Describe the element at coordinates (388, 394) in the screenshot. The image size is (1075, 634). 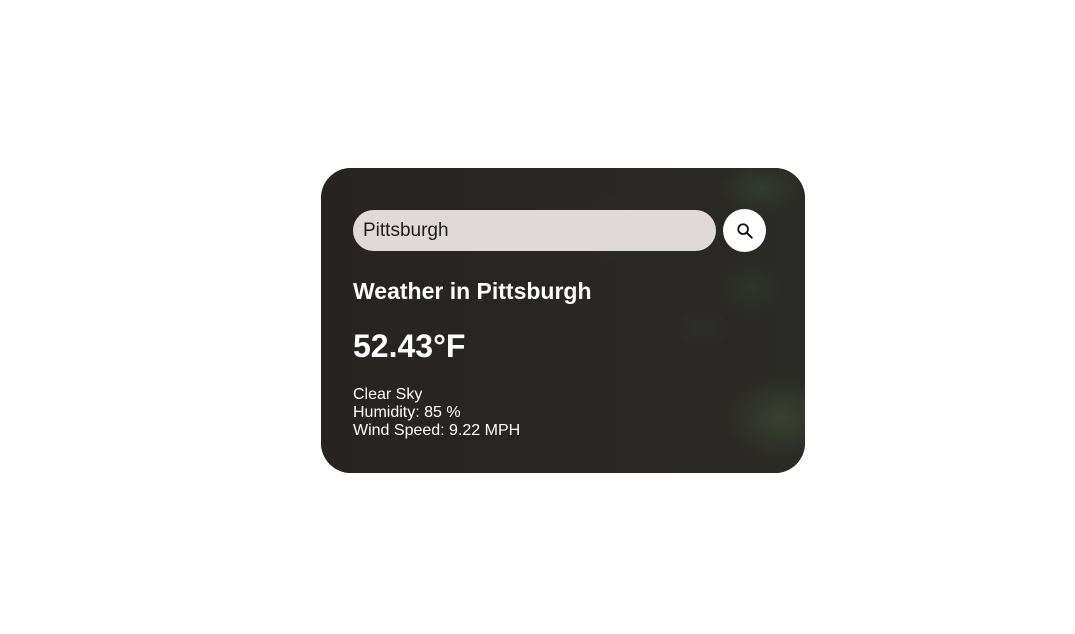
I see `weather-description: Clear Sky` at that location.